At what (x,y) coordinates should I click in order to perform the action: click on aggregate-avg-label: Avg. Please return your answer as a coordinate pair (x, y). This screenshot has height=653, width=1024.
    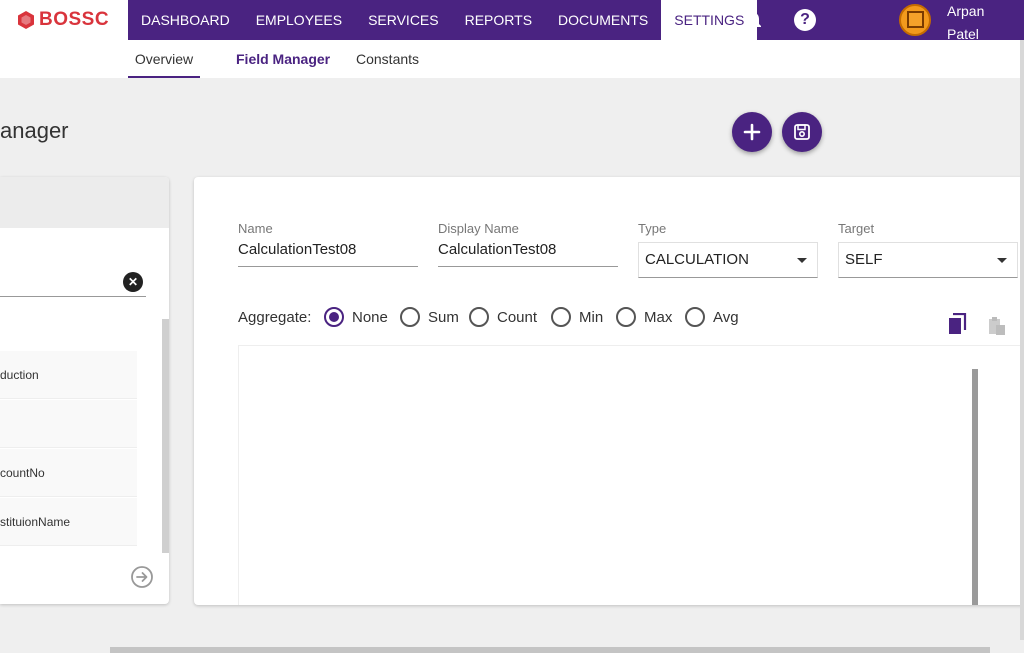
    Looking at the image, I should click on (726, 317).